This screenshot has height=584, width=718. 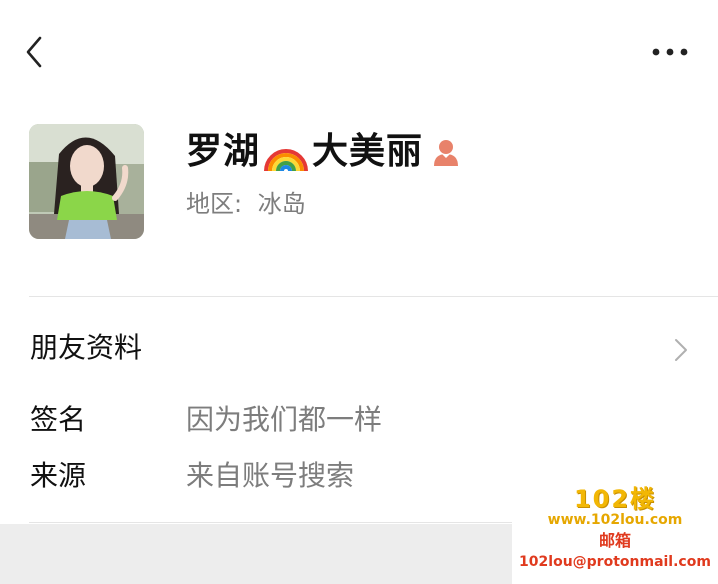 I want to click on region-value: 冰岛, so click(x=281, y=204).